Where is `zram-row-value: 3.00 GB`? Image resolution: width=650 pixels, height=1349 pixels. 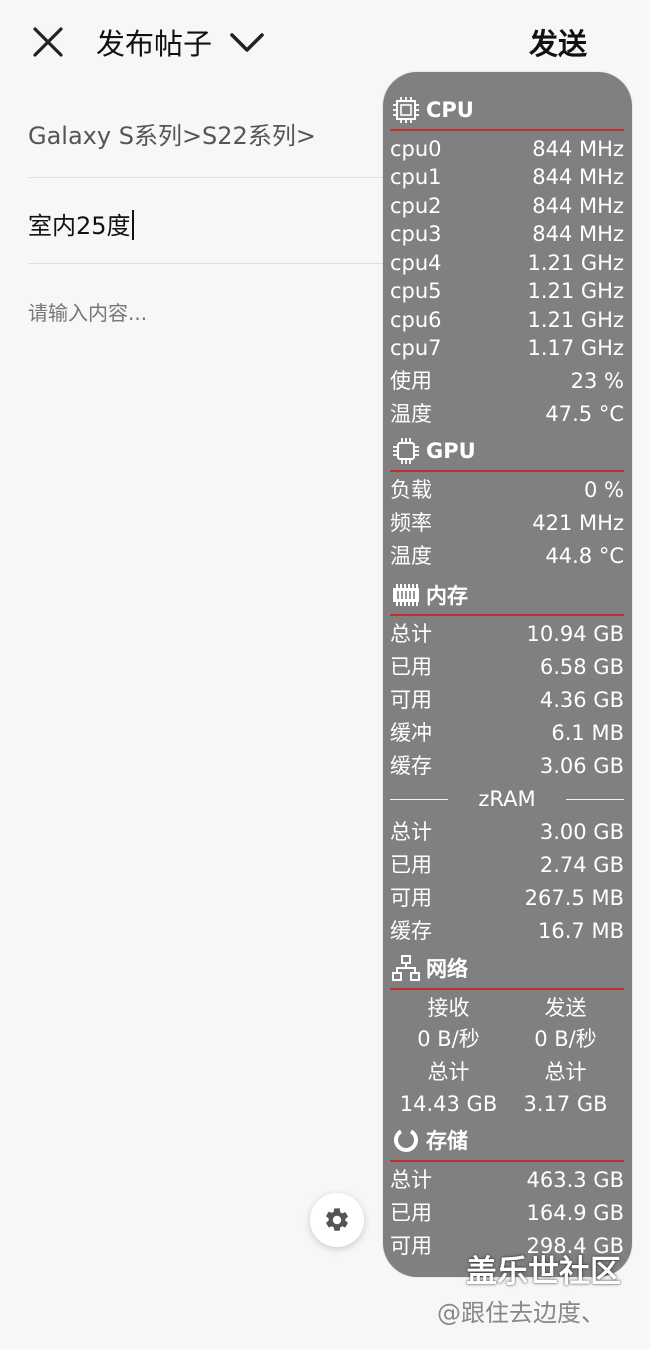
zram-row-value: 3.00 GB is located at coordinates (581, 832).